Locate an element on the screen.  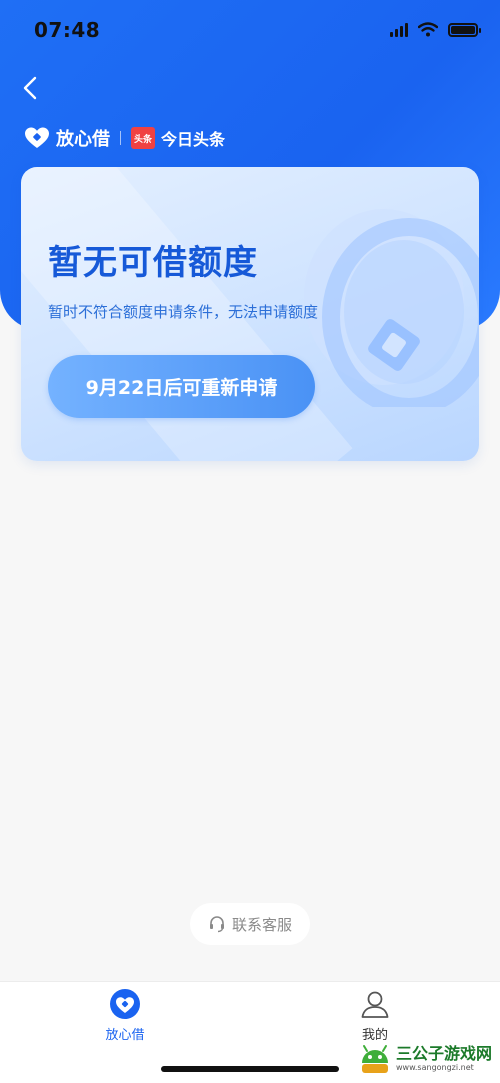
heart-logo-icon is located at coordinates (37, 137).